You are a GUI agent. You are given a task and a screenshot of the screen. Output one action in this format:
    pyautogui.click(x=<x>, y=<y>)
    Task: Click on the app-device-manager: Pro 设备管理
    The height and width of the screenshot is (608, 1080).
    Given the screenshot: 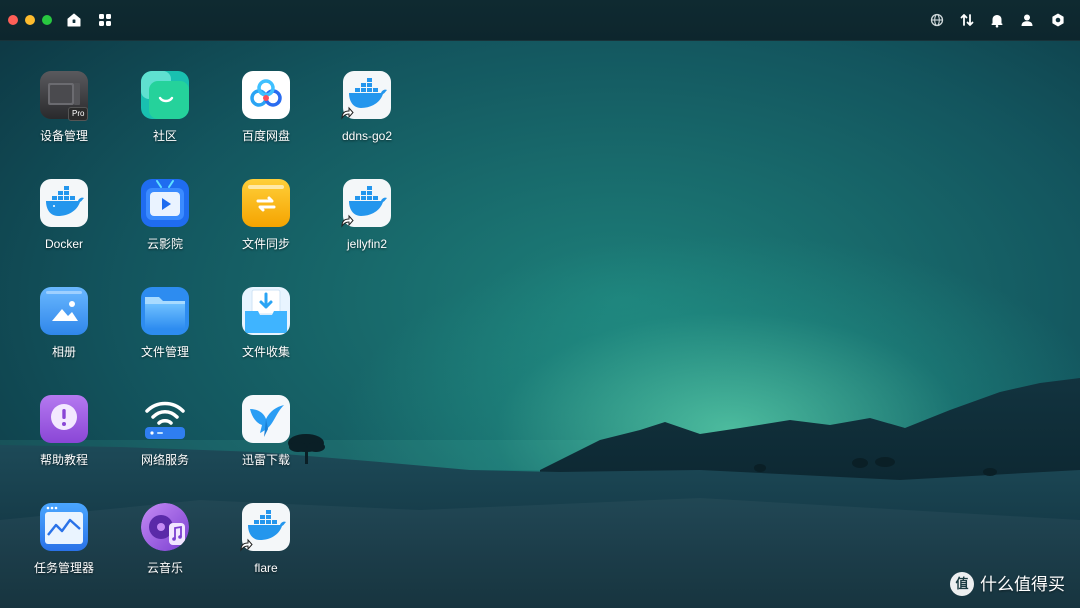 What is the action you would take?
    pyautogui.click(x=64, y=121)
    